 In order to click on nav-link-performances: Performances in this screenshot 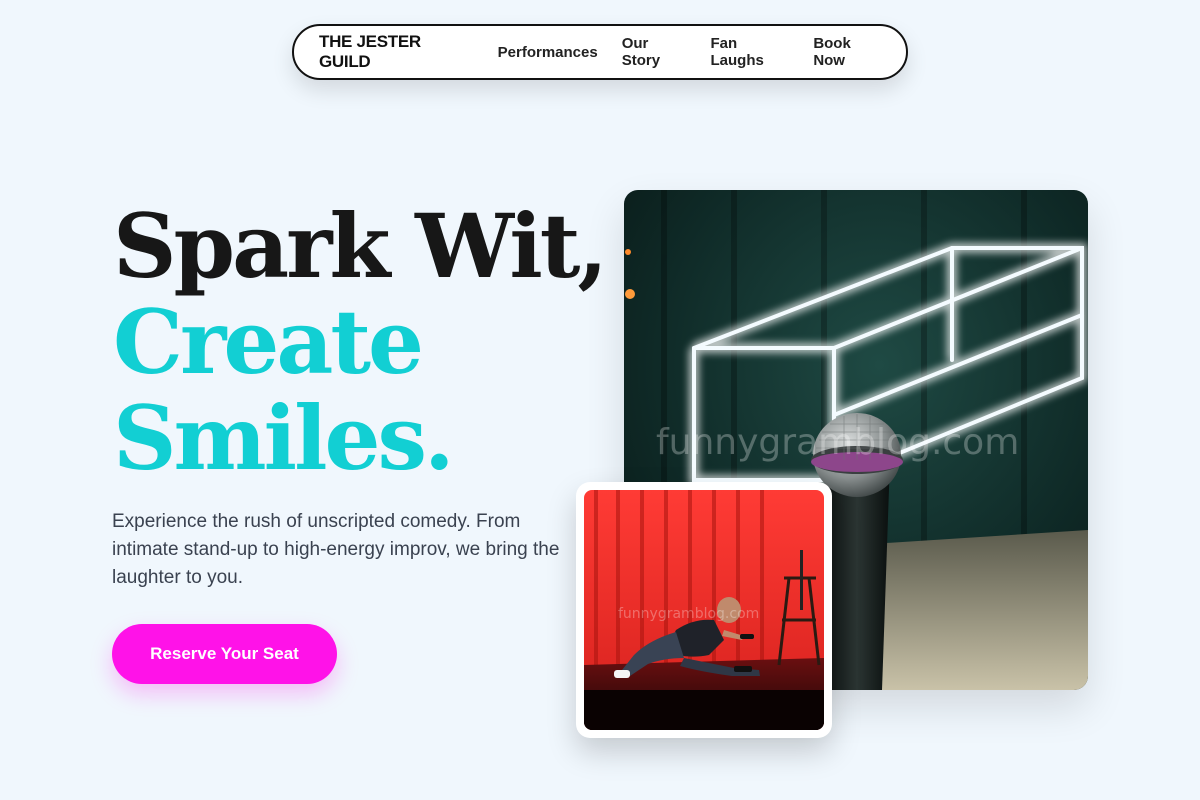, I will do `click(548, 52)`.